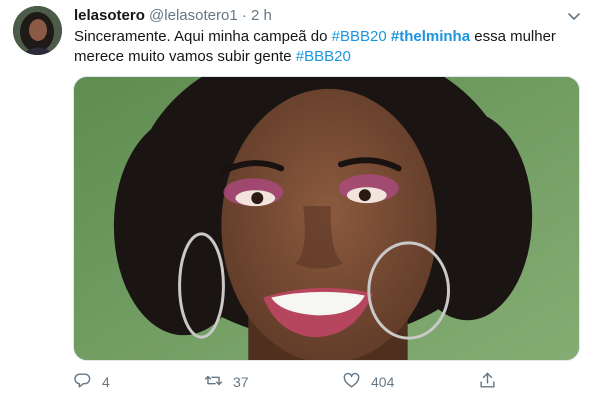 This screenshot has height=402, width=594. I want to click on hashtag-link: #thelminha, so click(430, 36).